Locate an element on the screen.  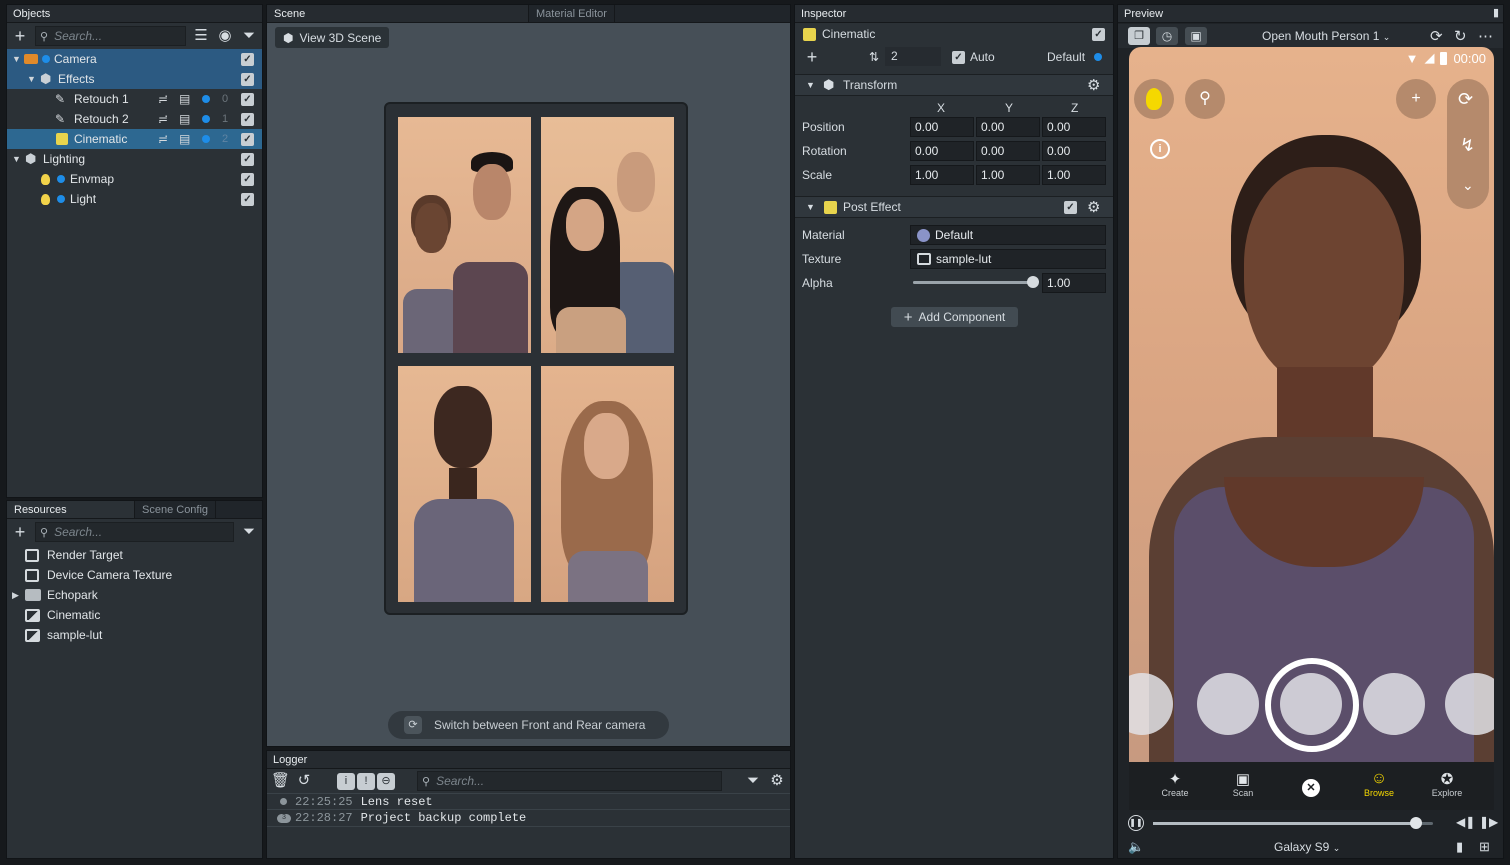
sync-icon: ⟳ is located at coordinates (1436, 36).